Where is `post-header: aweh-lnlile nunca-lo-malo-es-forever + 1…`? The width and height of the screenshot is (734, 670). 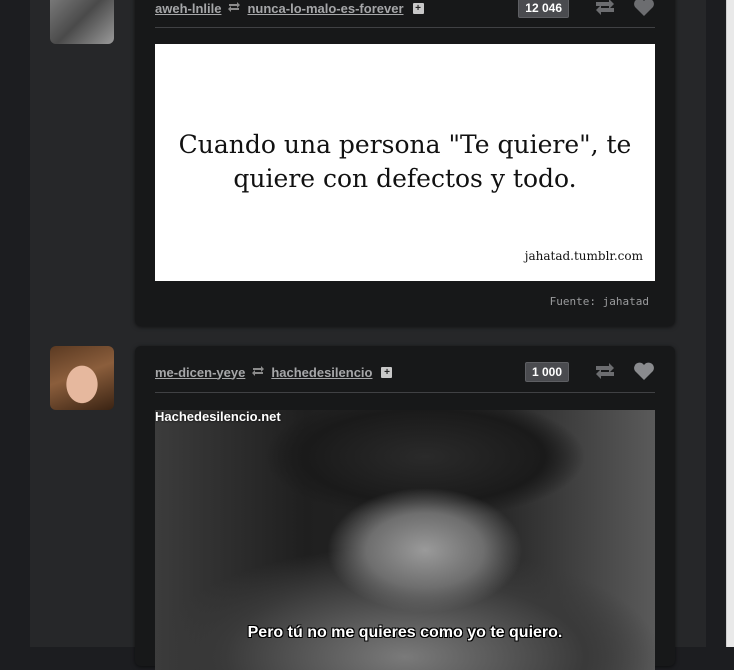
post-header: aweh-lnlile nunca-lo-malo-es-forever + 1… is located at coordinates (405, 9).